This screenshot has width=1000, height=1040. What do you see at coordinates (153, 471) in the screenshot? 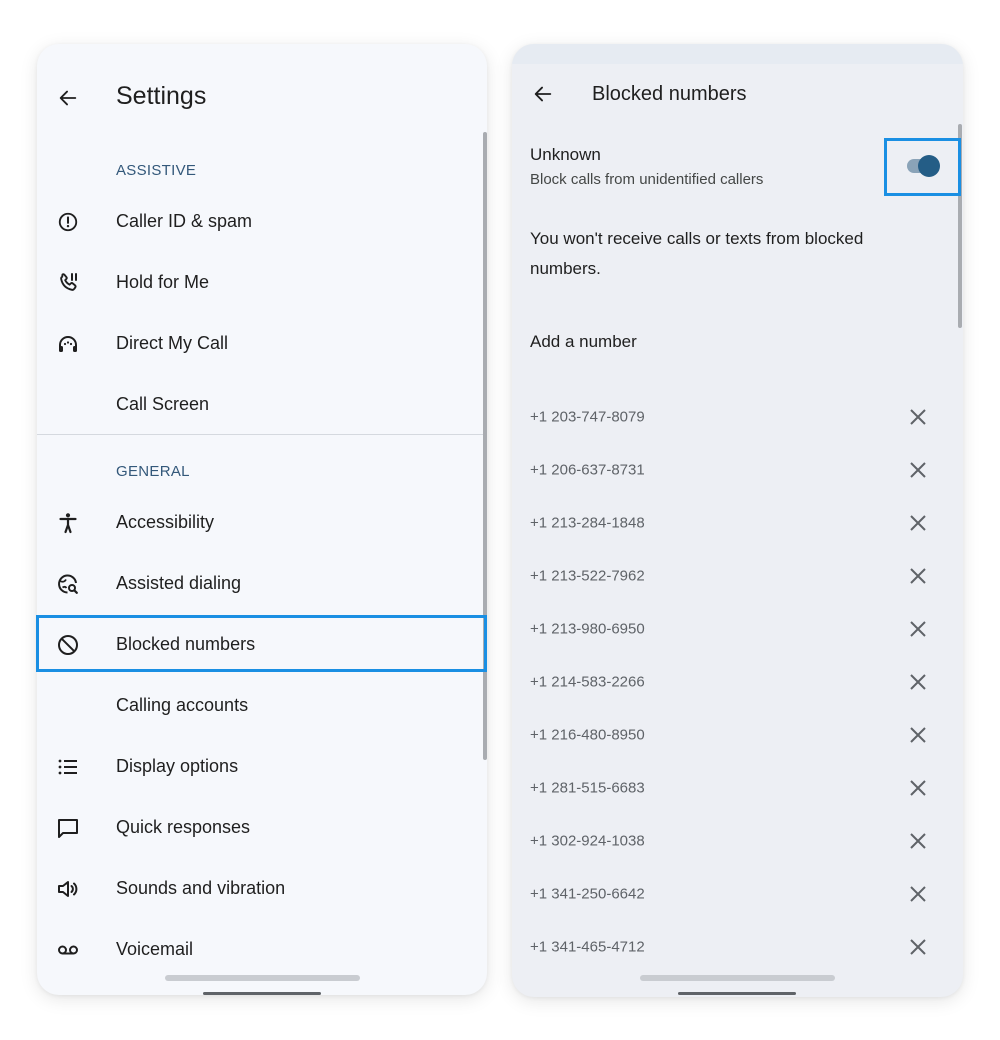
I see `section-label-general: GENERAL` at bounding box center [153, 471].